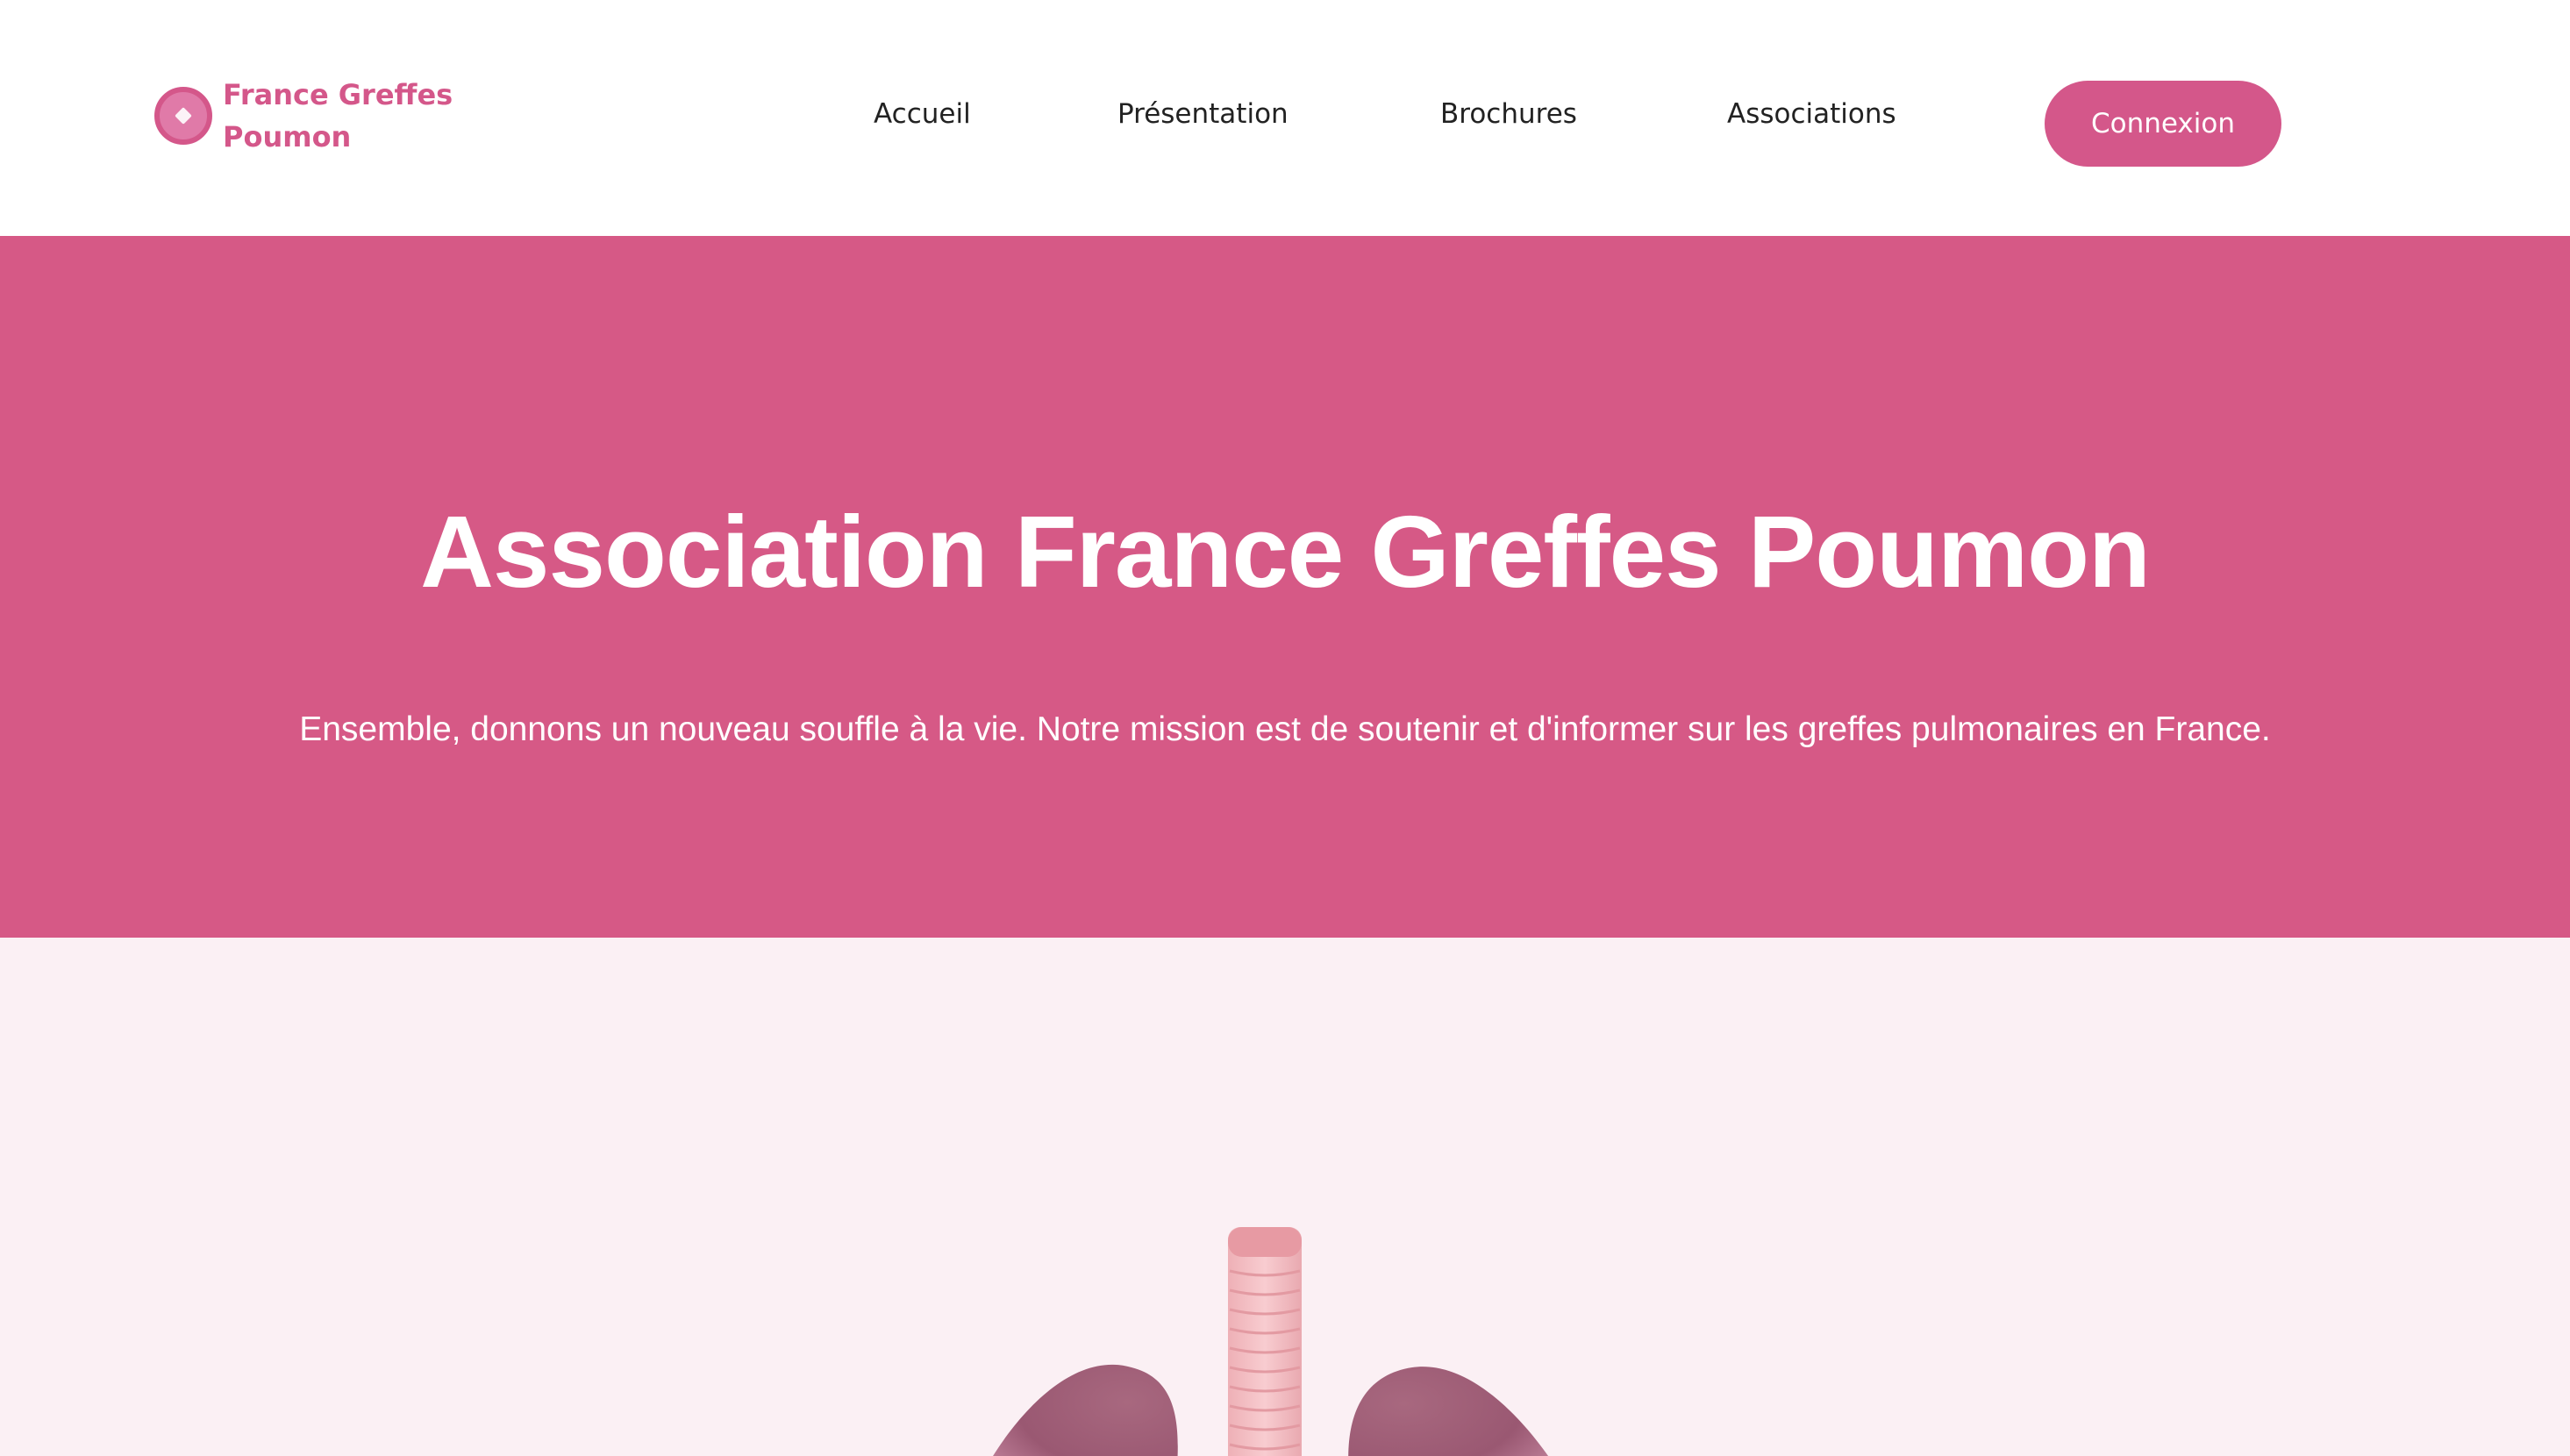 Image resolution: width=2570 pixels, height=1456 pixels. What do you see at coordinates (2163, 124) in the screenshot?
I see `login-button: Connexion` at bounding box center [2163, 124].